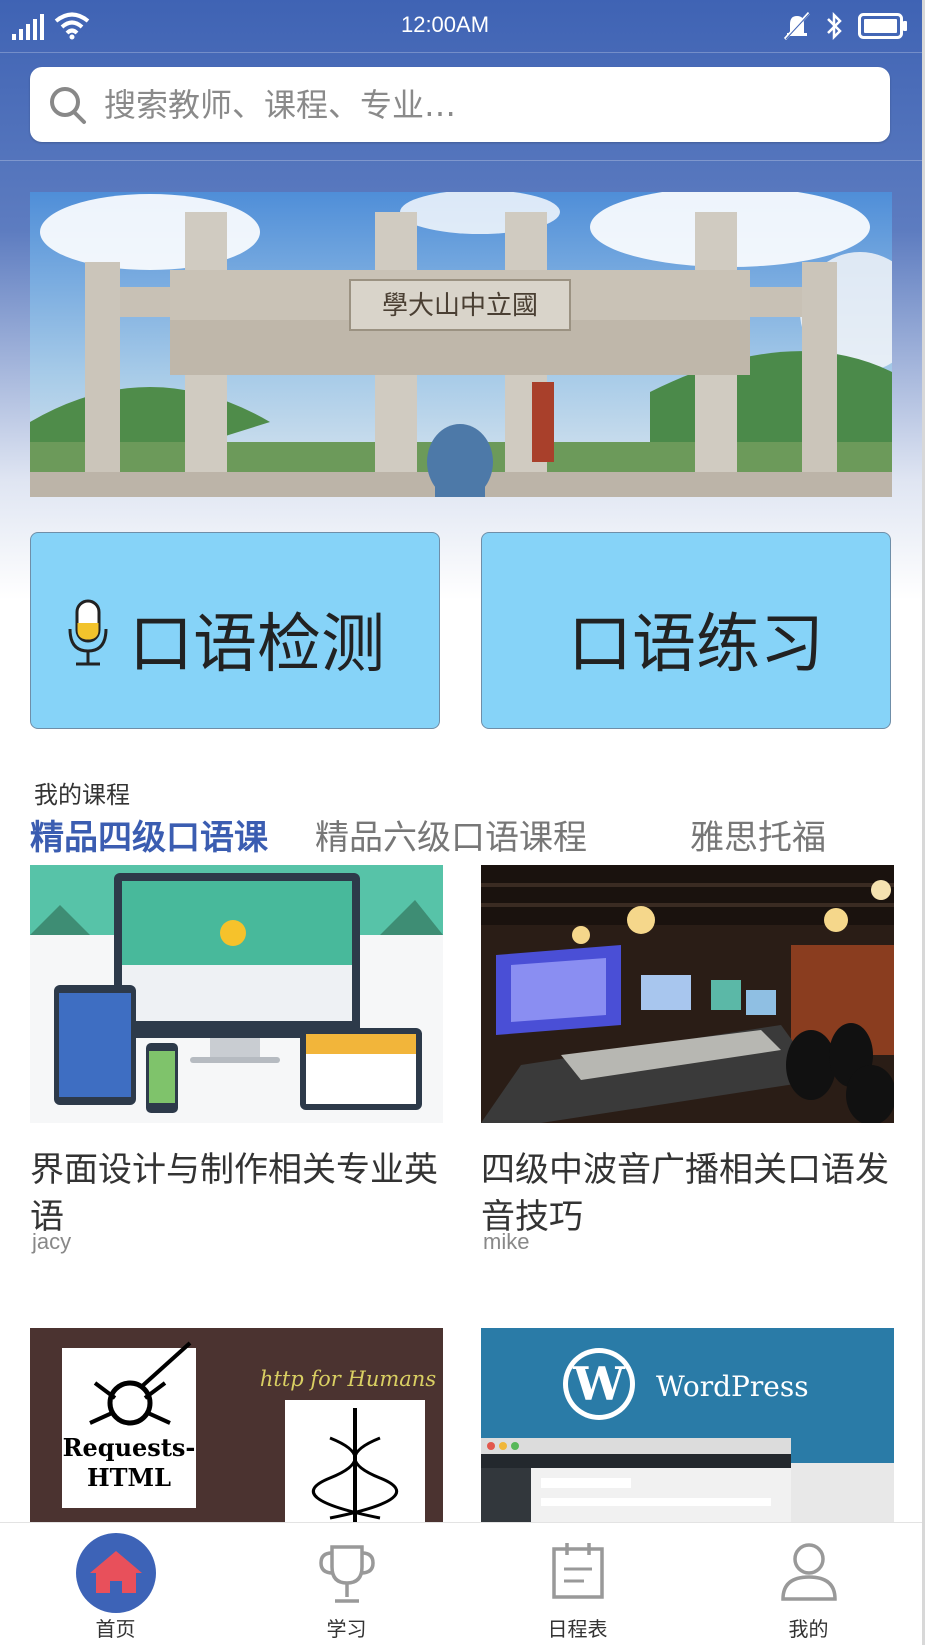  What do you see at coordinates (116, 1573) in the screenshot?
I see `home-icon` at bounding box center [116, 1573].